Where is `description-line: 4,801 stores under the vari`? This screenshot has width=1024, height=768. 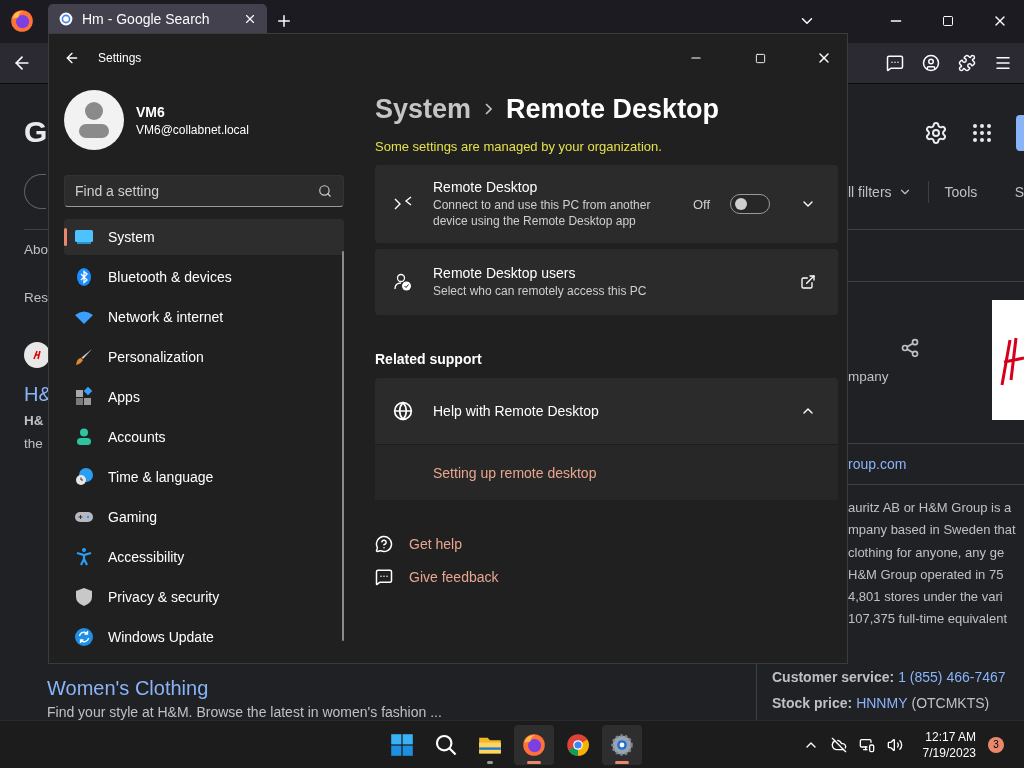
description-line: 4,801 stores under the vari is located at coordinates (926, 597).